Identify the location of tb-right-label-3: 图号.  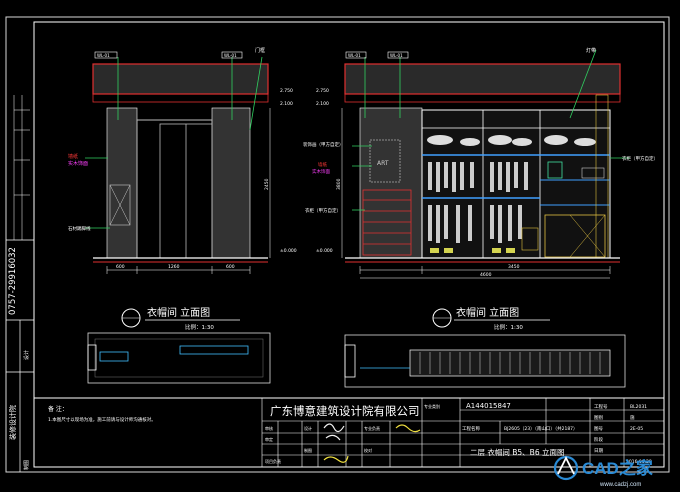
(598, 429).